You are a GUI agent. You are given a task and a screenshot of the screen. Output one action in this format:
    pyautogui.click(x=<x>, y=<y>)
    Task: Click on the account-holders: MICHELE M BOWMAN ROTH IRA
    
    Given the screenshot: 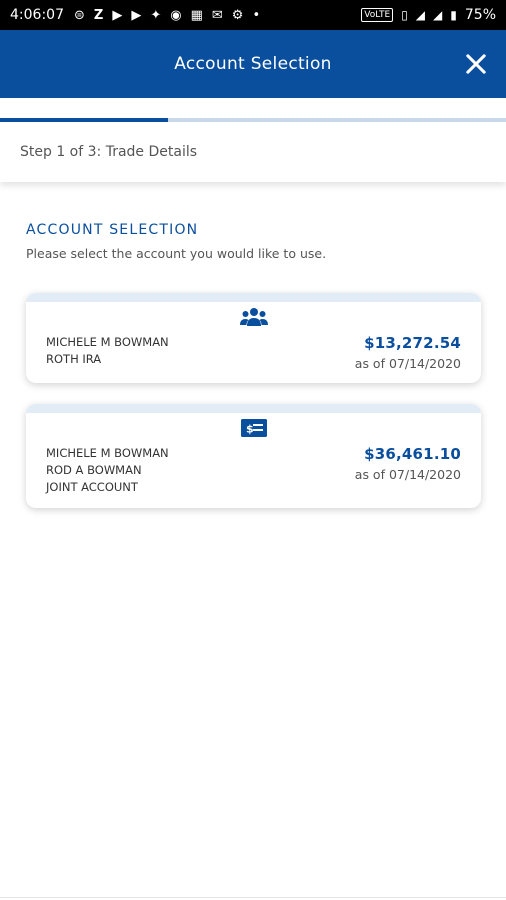 What is the action you would take?
    pyautogui.click(x=107, y=351)
    